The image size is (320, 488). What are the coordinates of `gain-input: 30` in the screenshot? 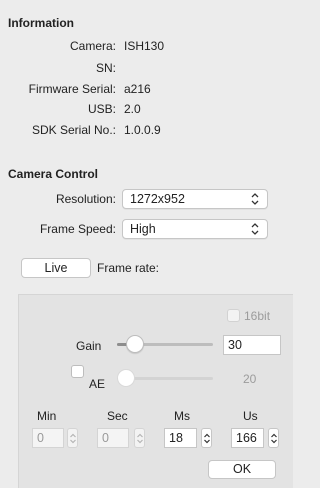 It's located at (252, 345).